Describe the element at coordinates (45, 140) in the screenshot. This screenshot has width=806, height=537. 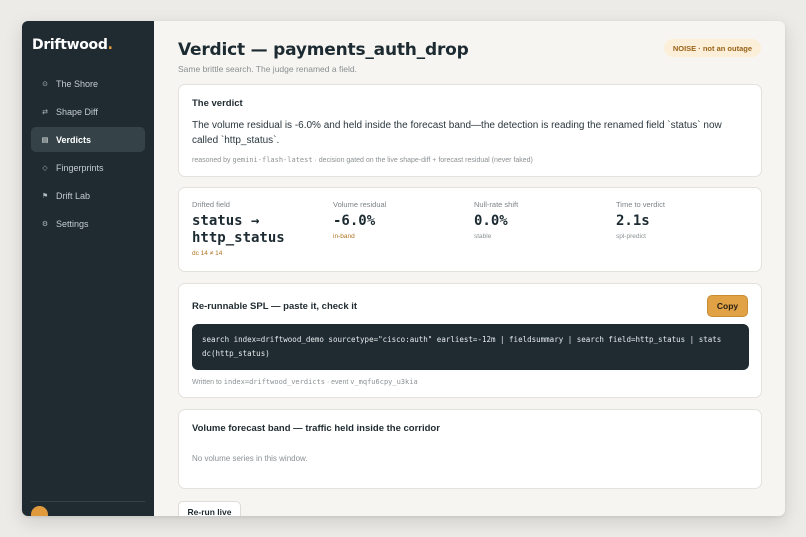
I see `document-icon: ▤` at that location.